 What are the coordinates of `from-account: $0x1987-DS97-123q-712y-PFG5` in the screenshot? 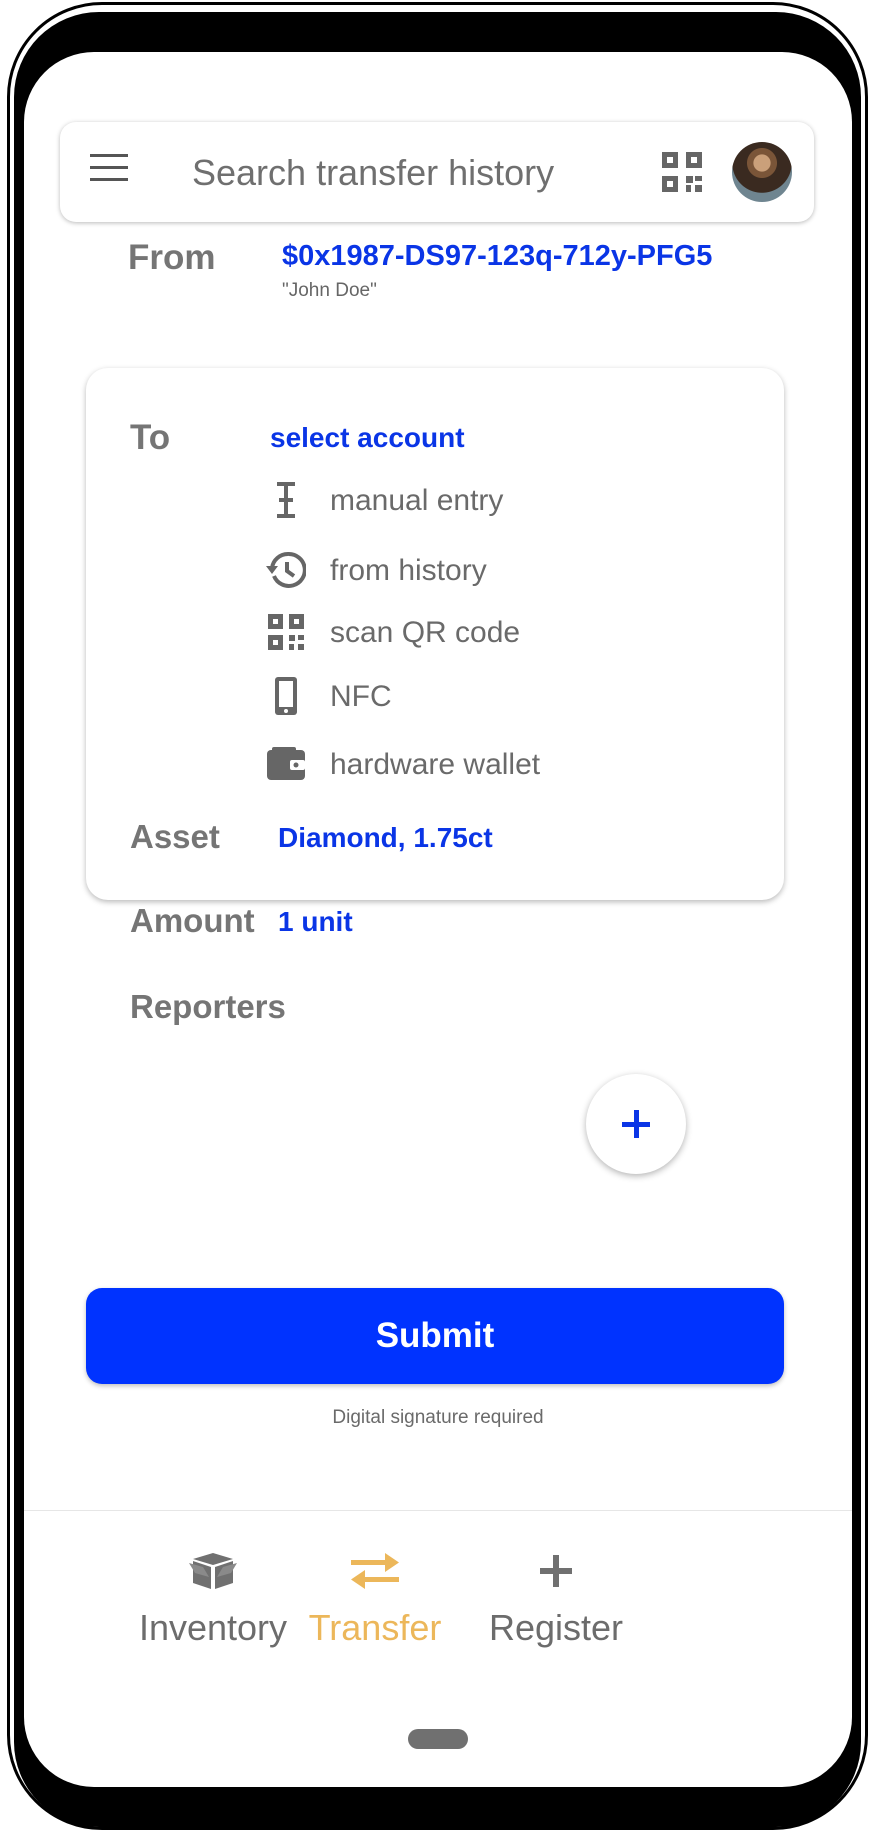 It's located at (497, 256).